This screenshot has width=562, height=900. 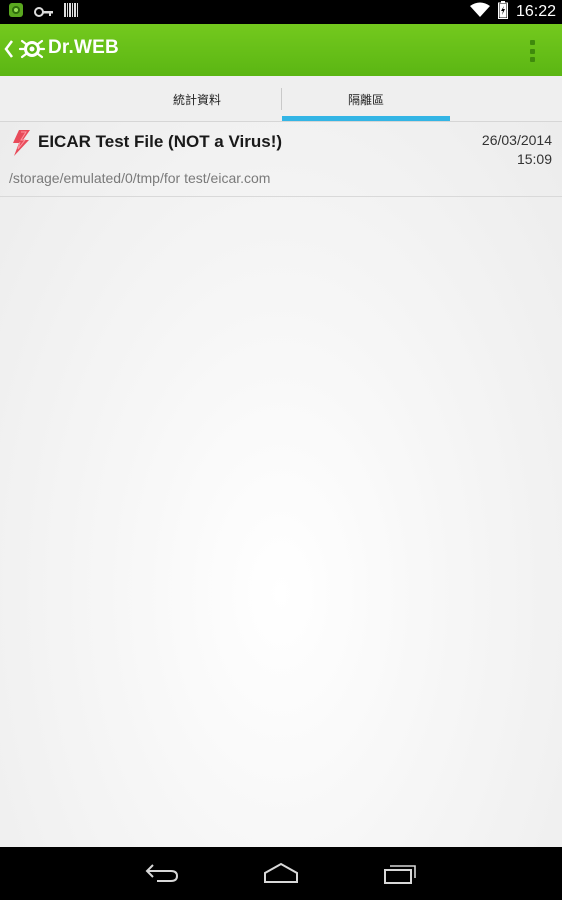 I want to click on item-date: 26/03/2014, so click(x=516, y=140).